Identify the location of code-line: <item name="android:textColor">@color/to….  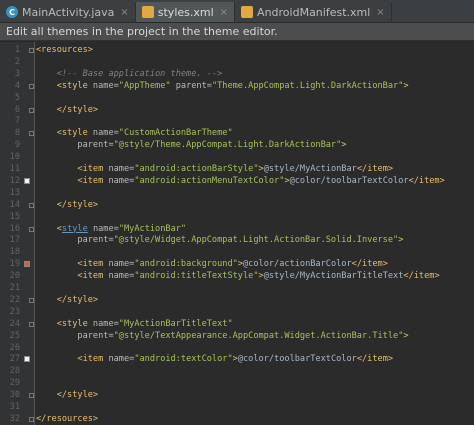
(214, 359).